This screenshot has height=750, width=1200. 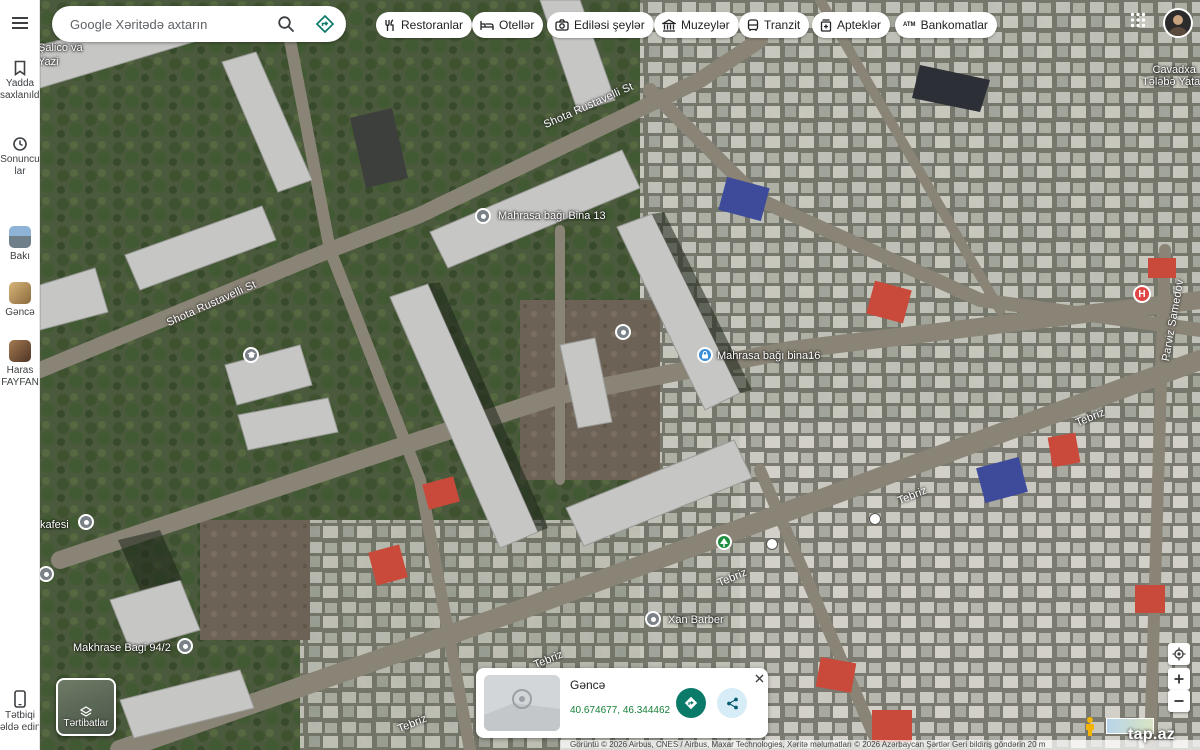 What do you see at coordinates (20, 171) in the screenshot?
I see `rail-label: lar` at bounding box center [20, 171].